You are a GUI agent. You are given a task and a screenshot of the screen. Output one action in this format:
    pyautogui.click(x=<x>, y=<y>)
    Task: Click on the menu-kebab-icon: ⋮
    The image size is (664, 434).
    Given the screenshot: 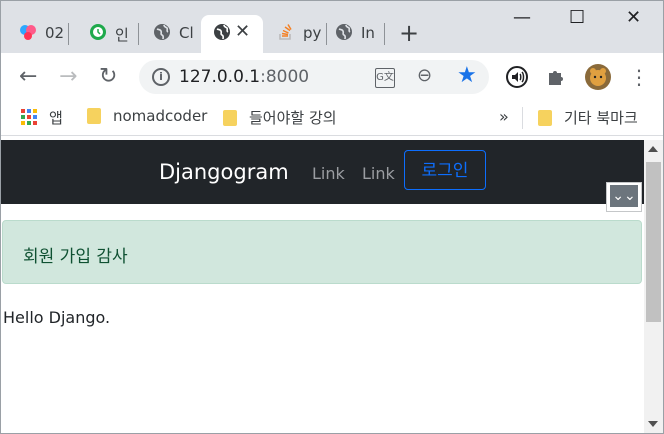 What is the action you would take?
    pyautogui.click(x=639, y=77)
    